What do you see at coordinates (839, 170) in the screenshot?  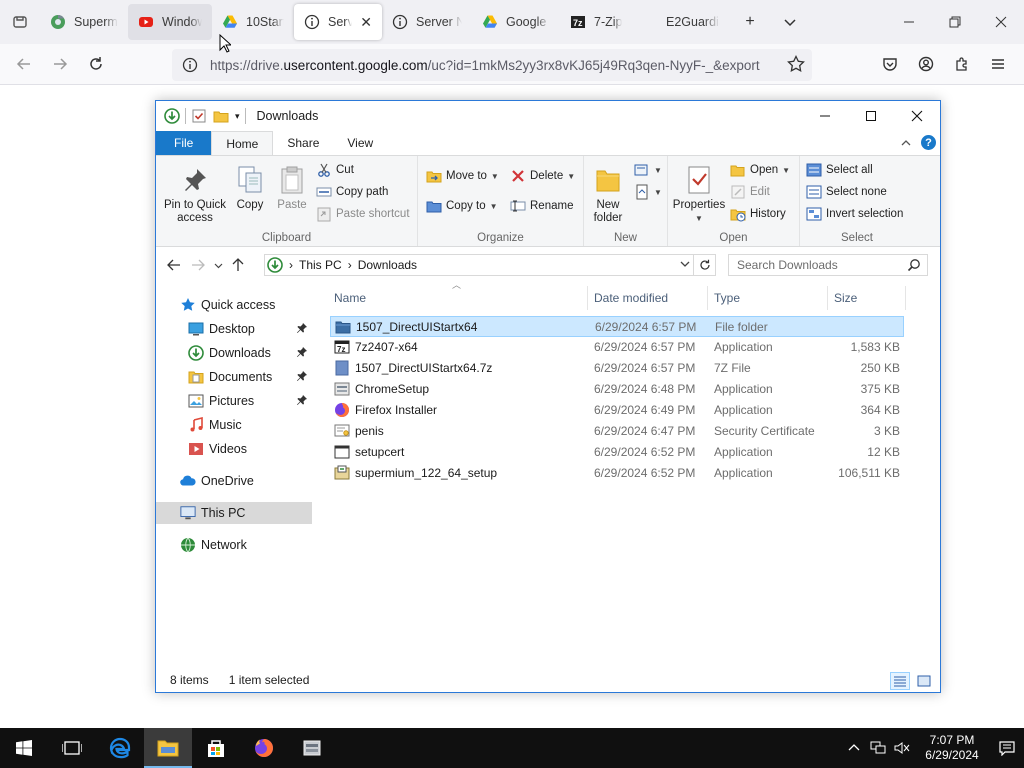 I see `select-all-button: Select all` at bounding box center [839, 170].